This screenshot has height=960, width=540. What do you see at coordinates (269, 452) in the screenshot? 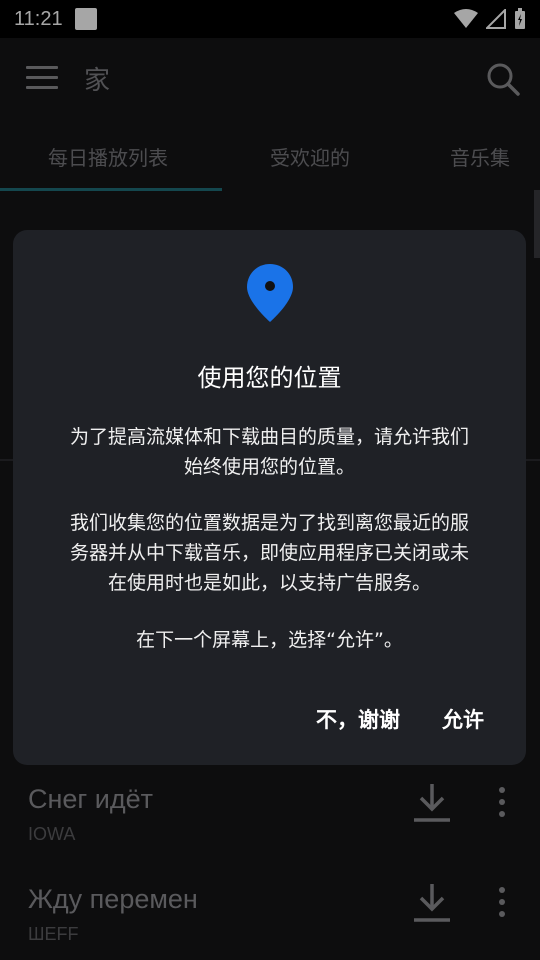
I see `dialog-paragraph-1: 为了提高流媒体和下载曲目的质量，请允许我们 始终使用您的位置。` at bounding box center [269, 452].